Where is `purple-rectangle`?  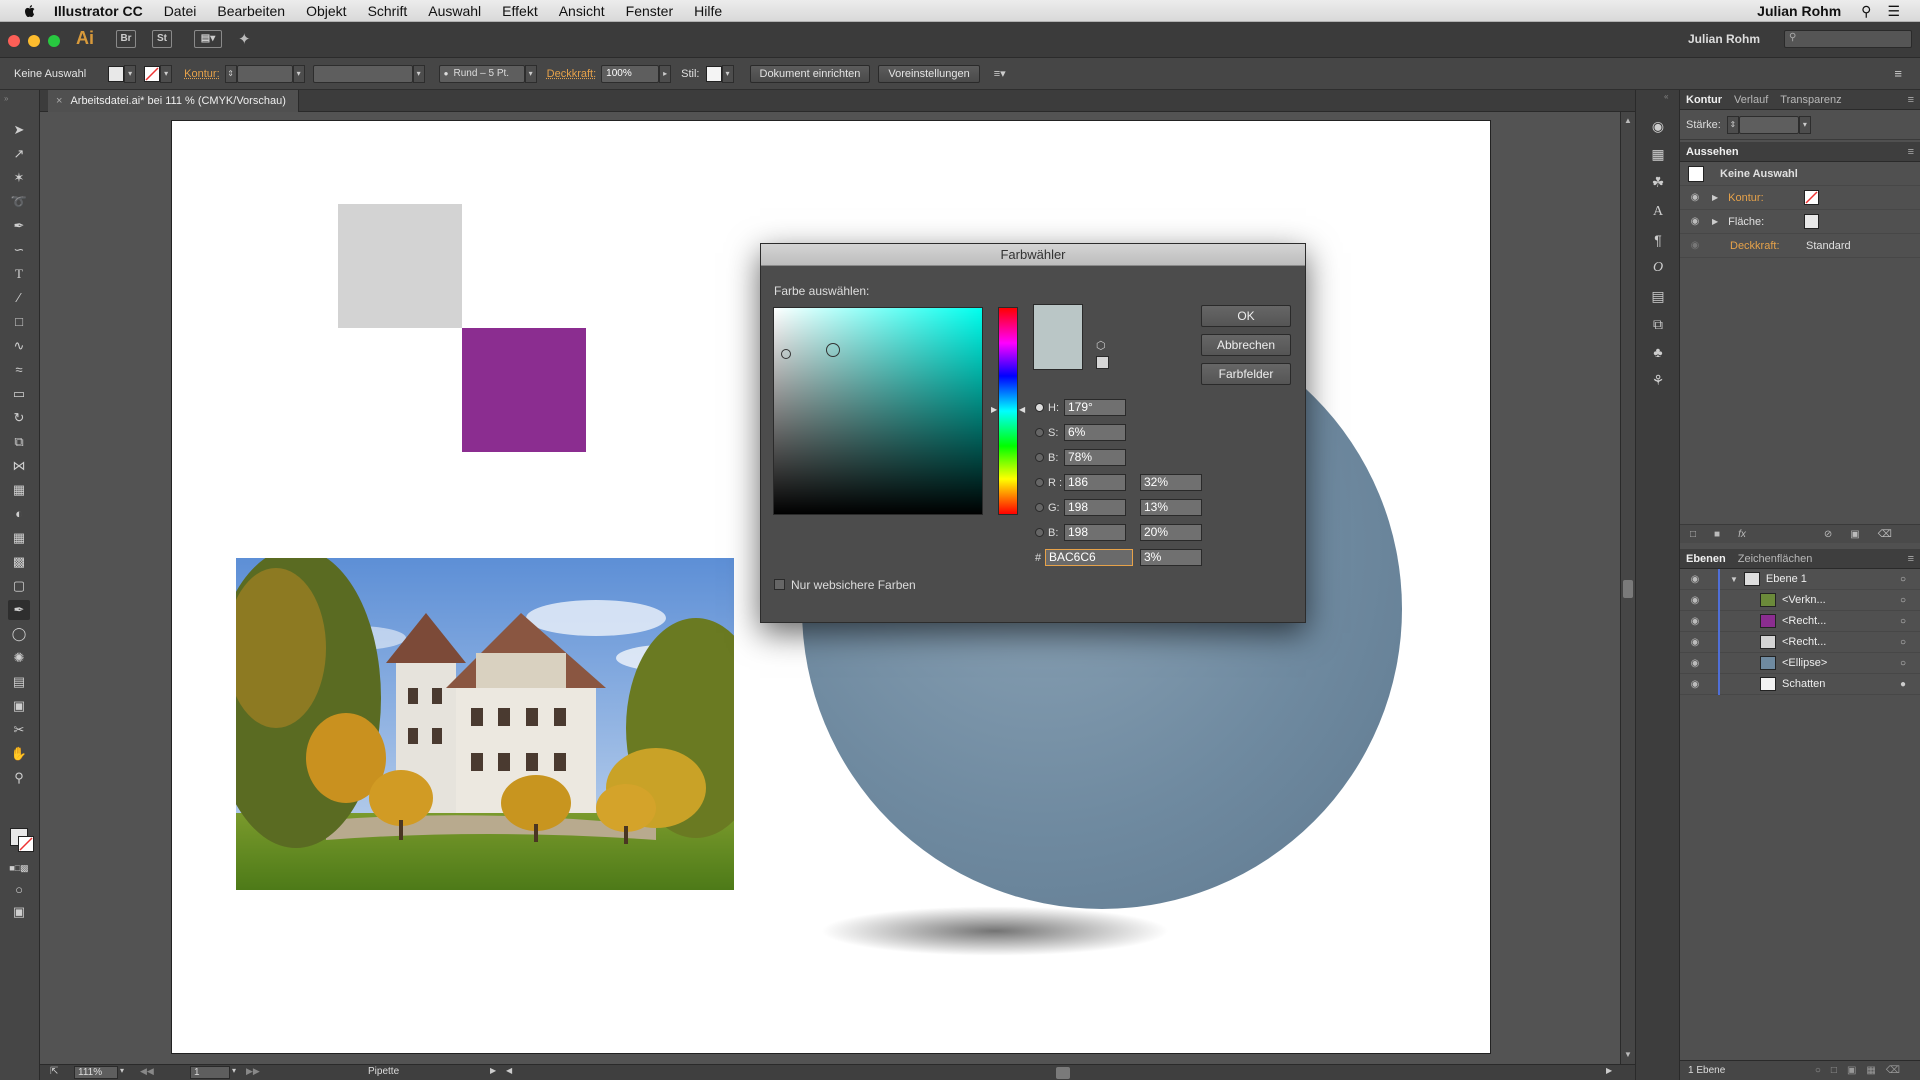 purple-rectangle is located at coordinates (524, 390).